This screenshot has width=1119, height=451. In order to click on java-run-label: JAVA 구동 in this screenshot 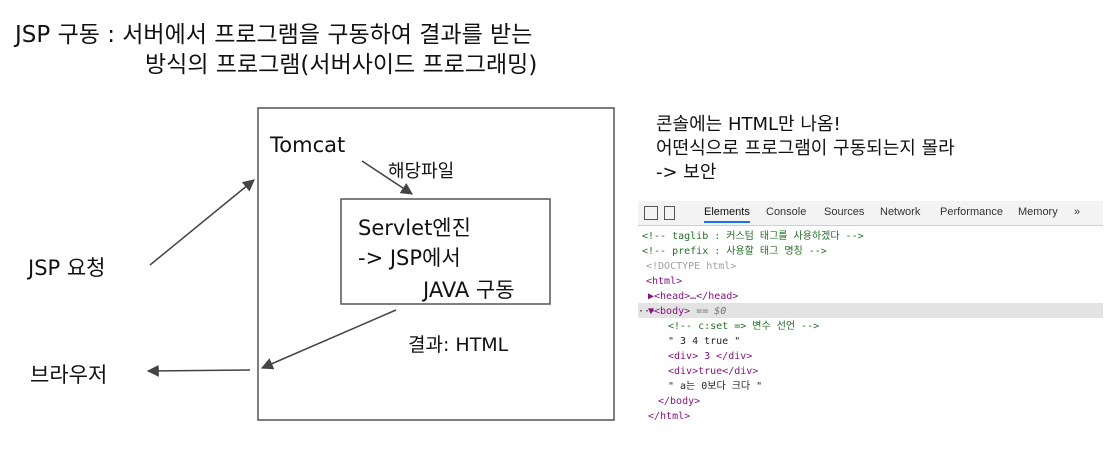, I will do `click(469, 290)`.